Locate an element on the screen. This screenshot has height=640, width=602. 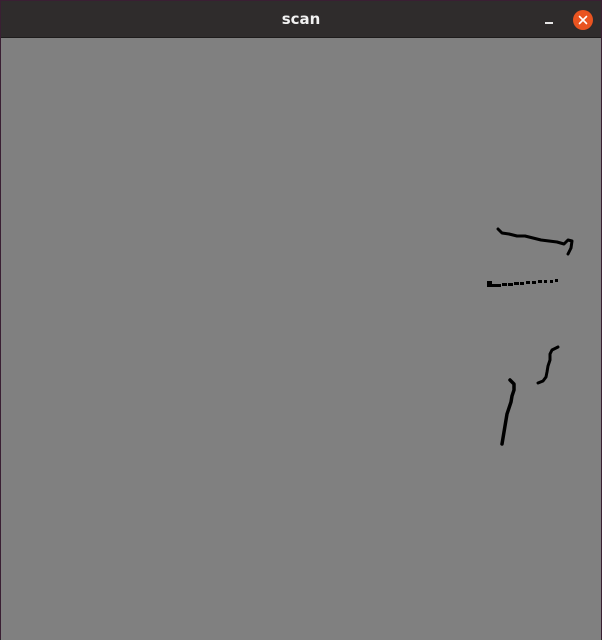
scan-segment-right is located at coordinates (548, 365).